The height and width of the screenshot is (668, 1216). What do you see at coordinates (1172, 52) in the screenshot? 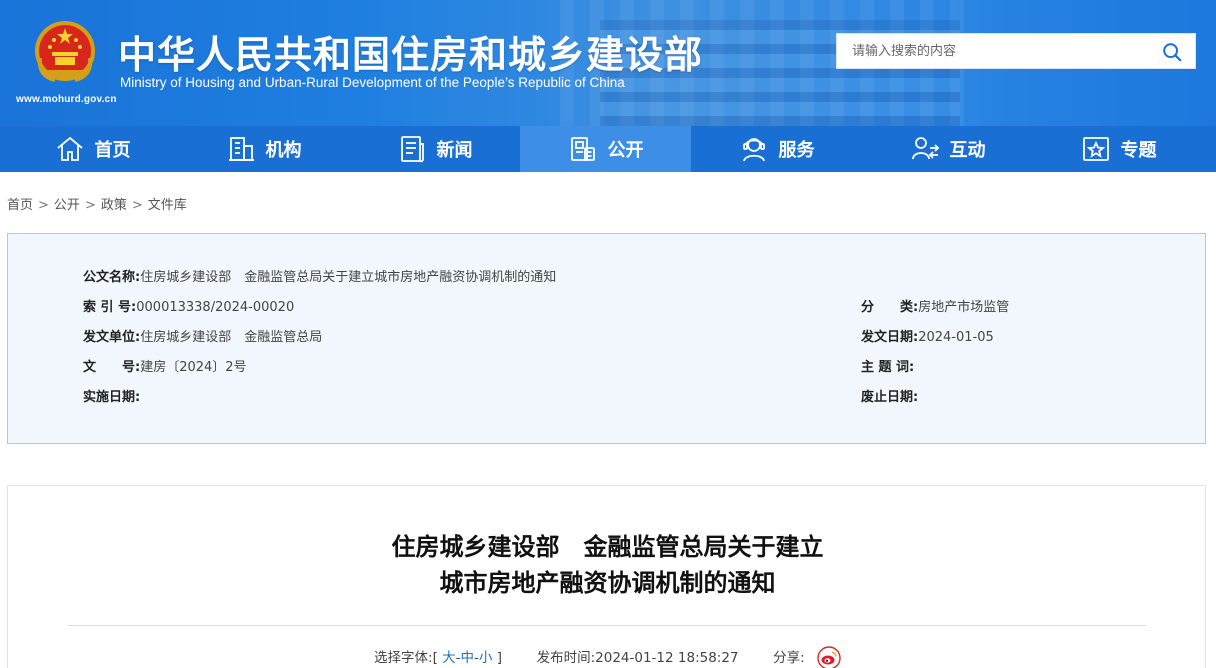
I see `search-icon` at bounding box center [1172, 52].